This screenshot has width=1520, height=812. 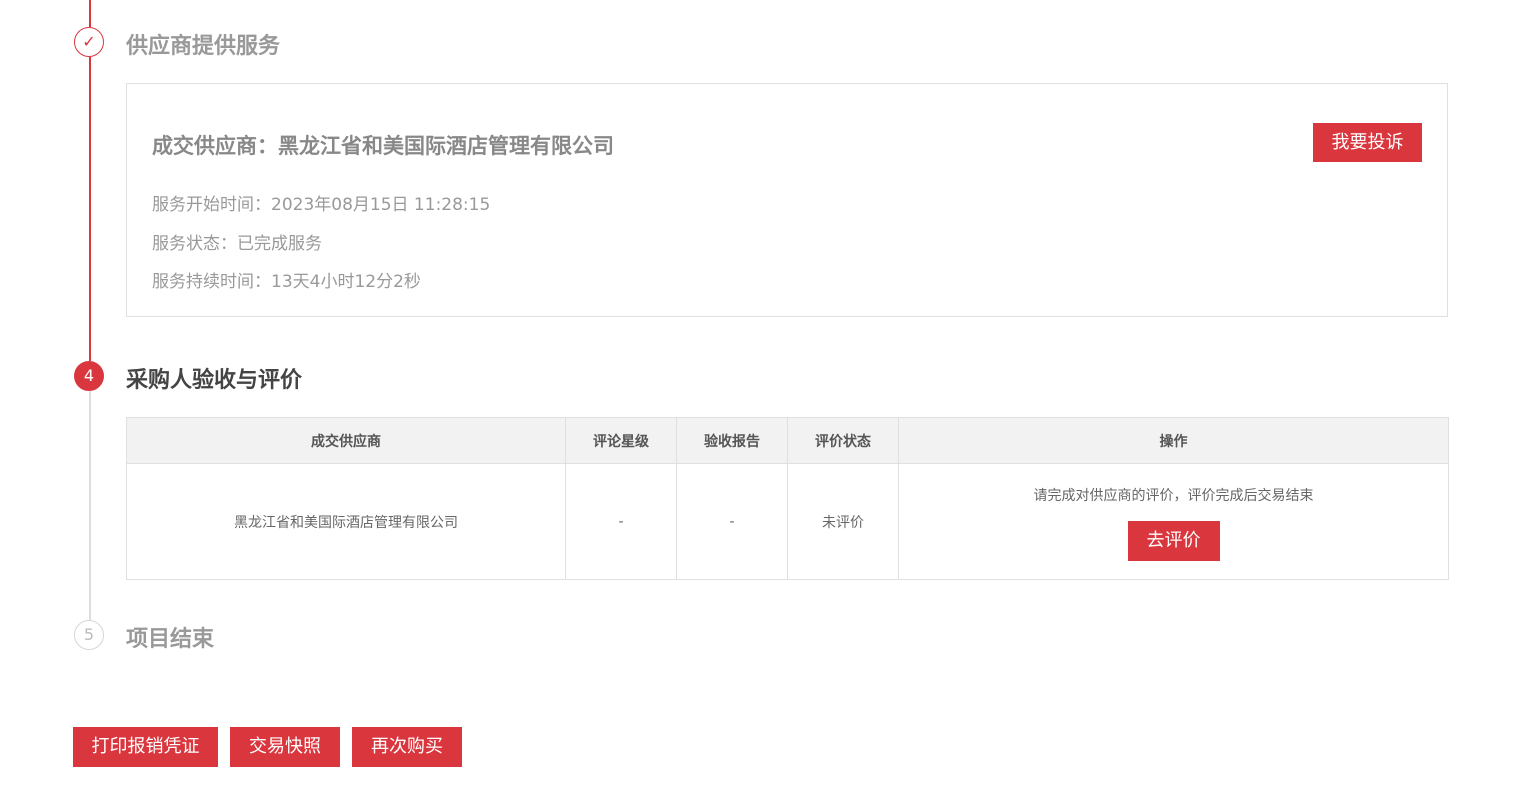 I want to click on cell-supplier: 黑龙江省和美国际酒店管理有限公司, so click(x=346, y=521).